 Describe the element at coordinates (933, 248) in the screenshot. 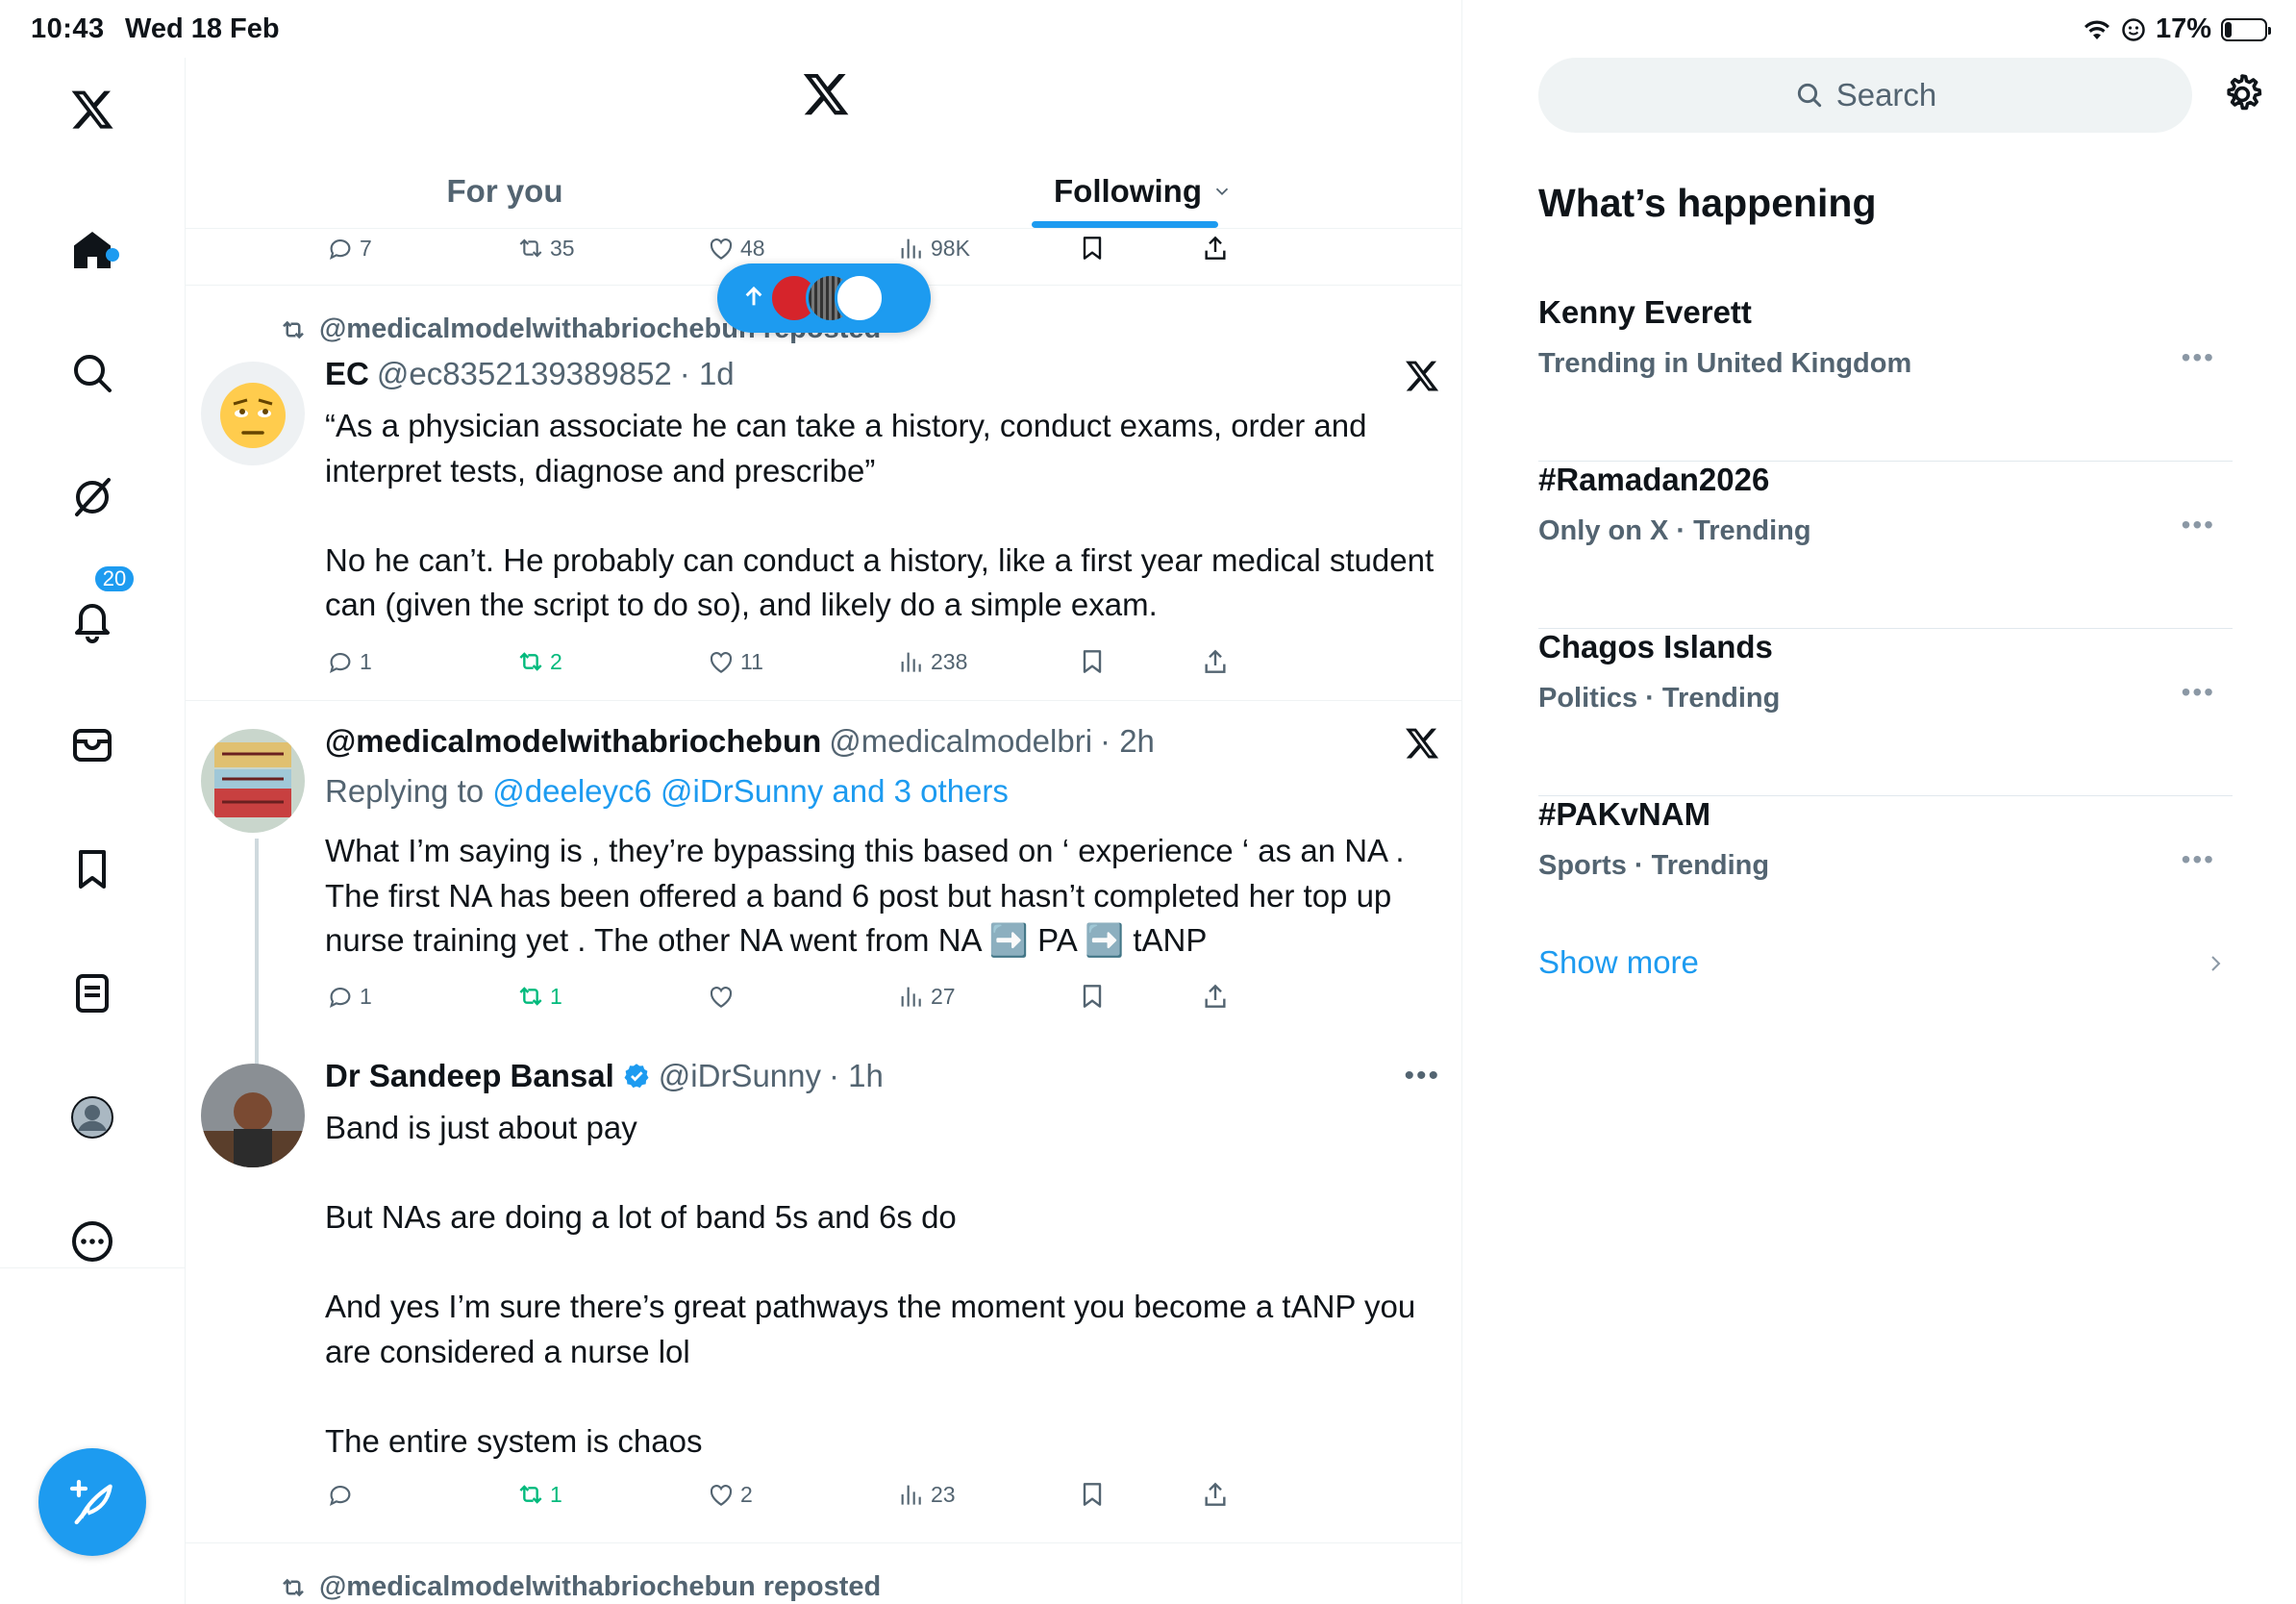

I see `views-button: 98K` at that location.